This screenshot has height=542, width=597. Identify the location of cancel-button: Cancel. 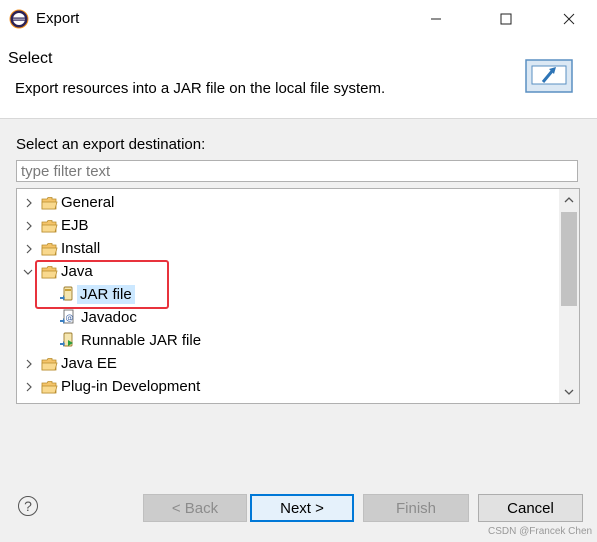
(530, 508).